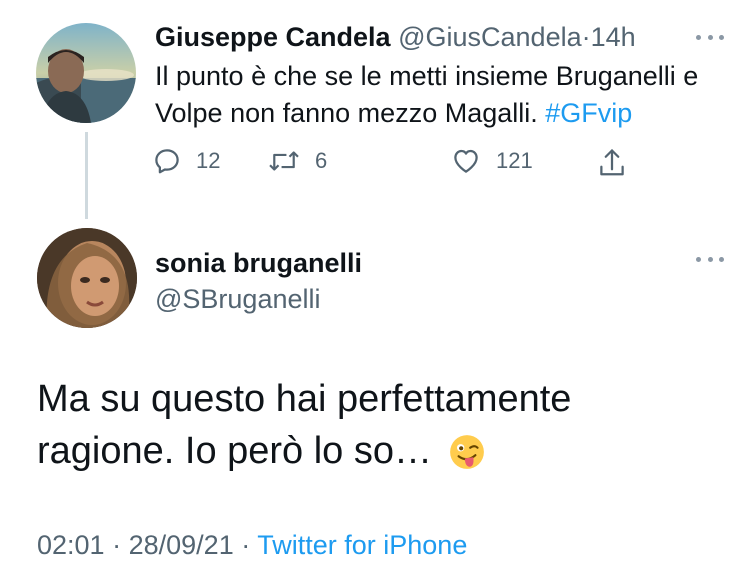 Image resolution: width=750 pixels, height=572 pixels. What do you see at coordinates (402, 166) in the screenshot?
I see `tweet-actions: 12 6 121` at bounding box center [402, 166].